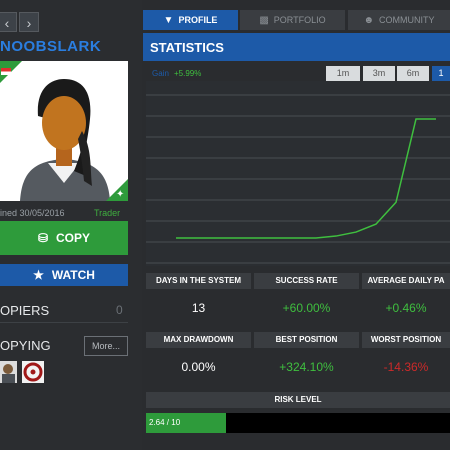 This screenshot has width=450, height=450. Describe the element at coordinates (38, 275) in the screenshot. I see `star-plus-icon: ★` at that location.